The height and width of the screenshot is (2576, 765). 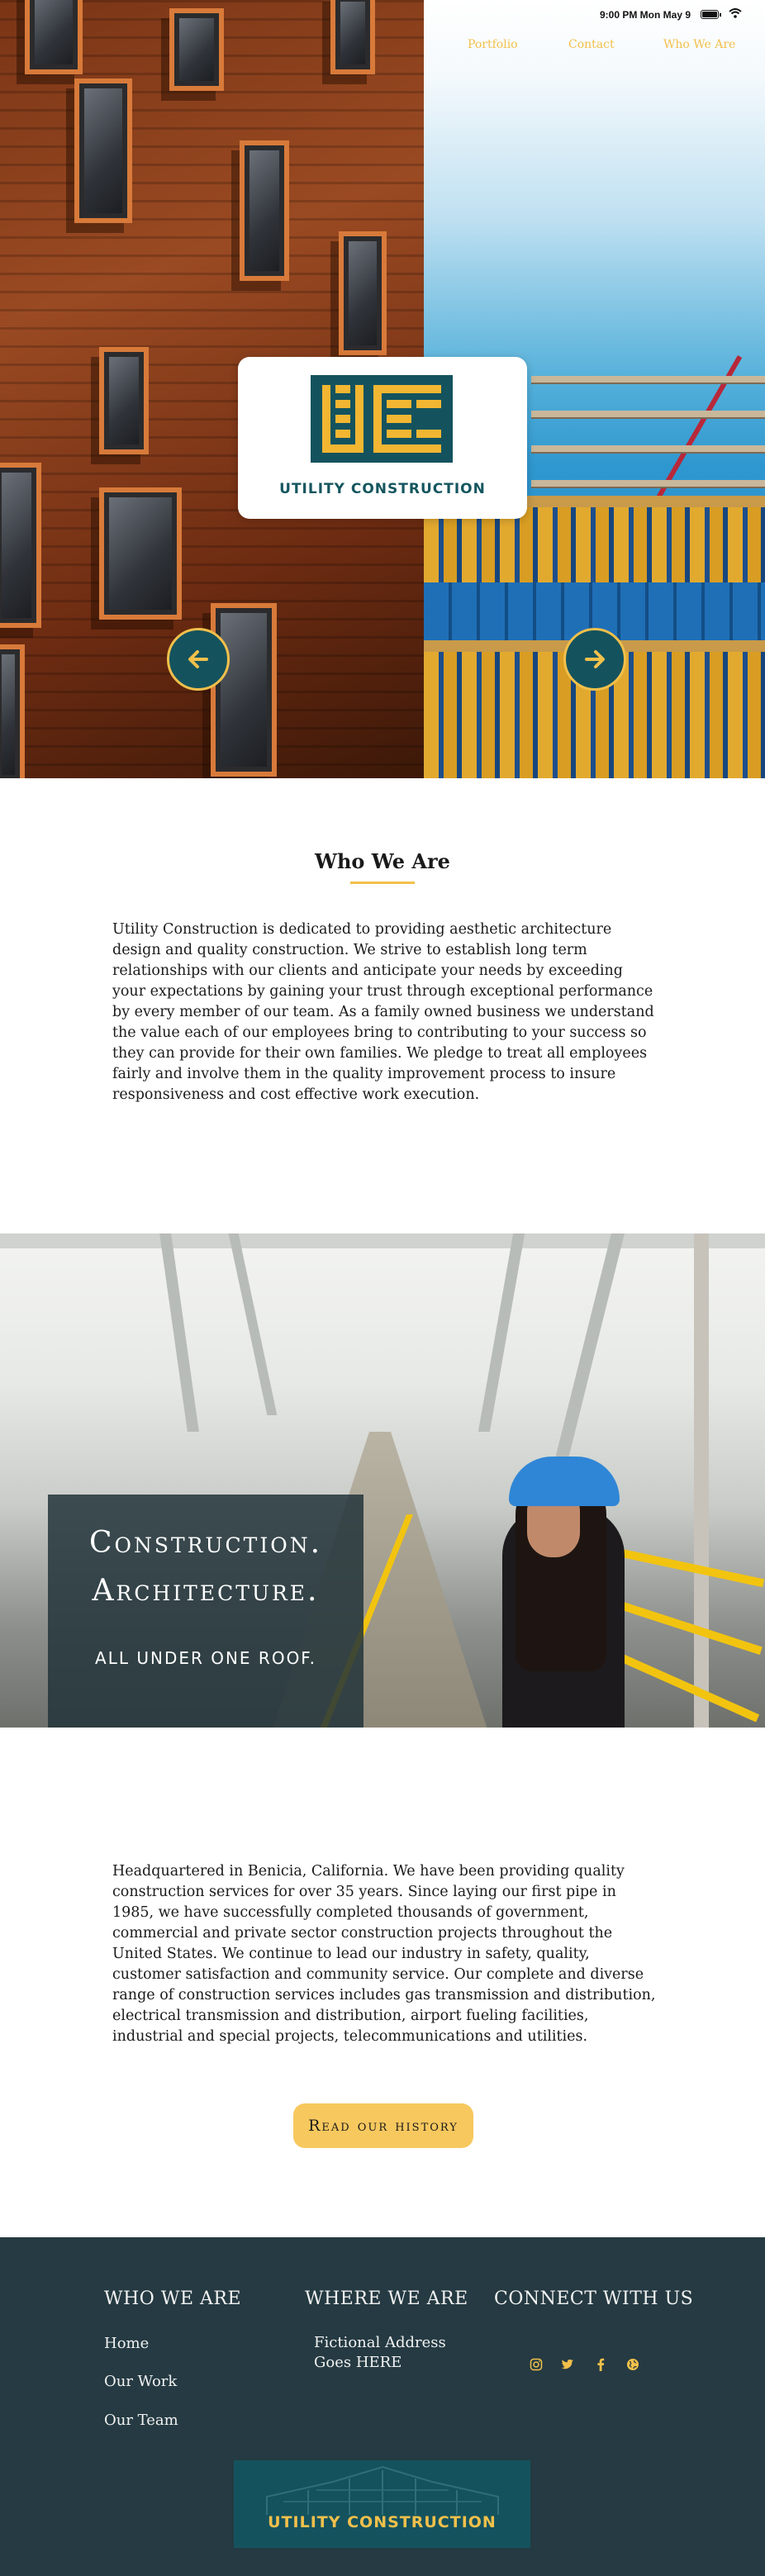 I want to click on wifi-icon, so click(x=735, y=14).